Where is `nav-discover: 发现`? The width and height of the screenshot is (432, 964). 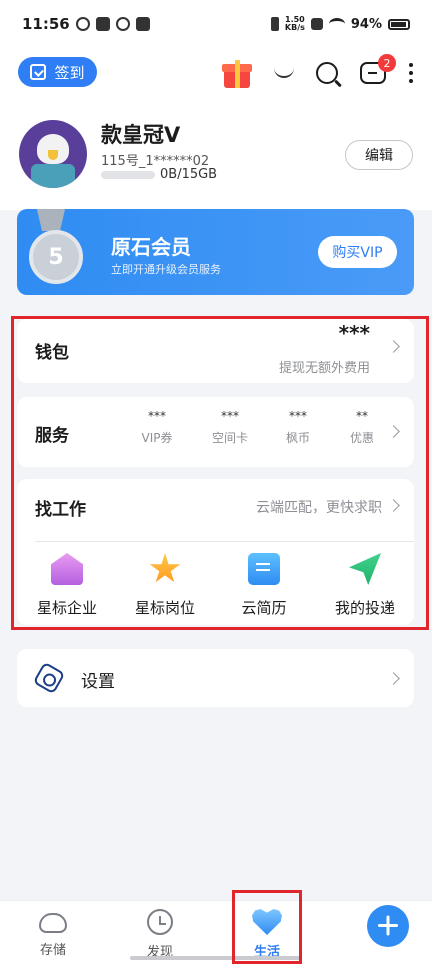
nav-discover: 发现 is located at coordinates (160, 934).